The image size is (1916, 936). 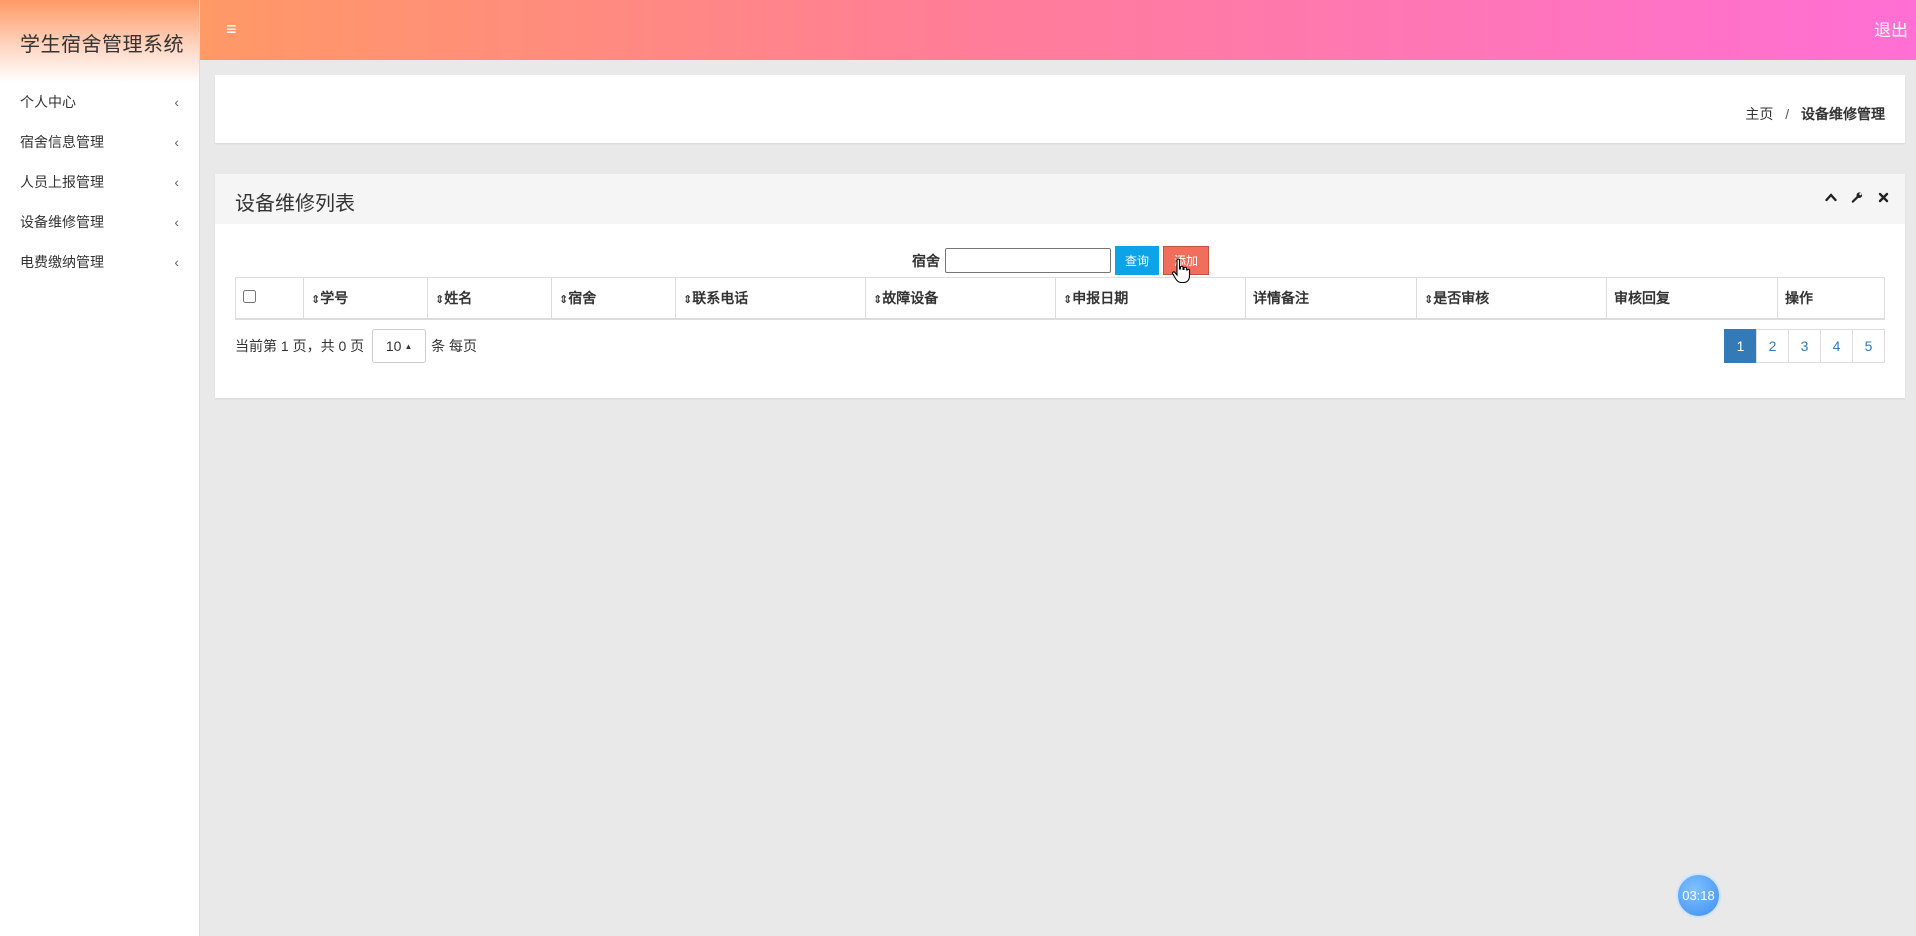 I want to click on hand-cursor-icon, so click(x=1181, y=271).